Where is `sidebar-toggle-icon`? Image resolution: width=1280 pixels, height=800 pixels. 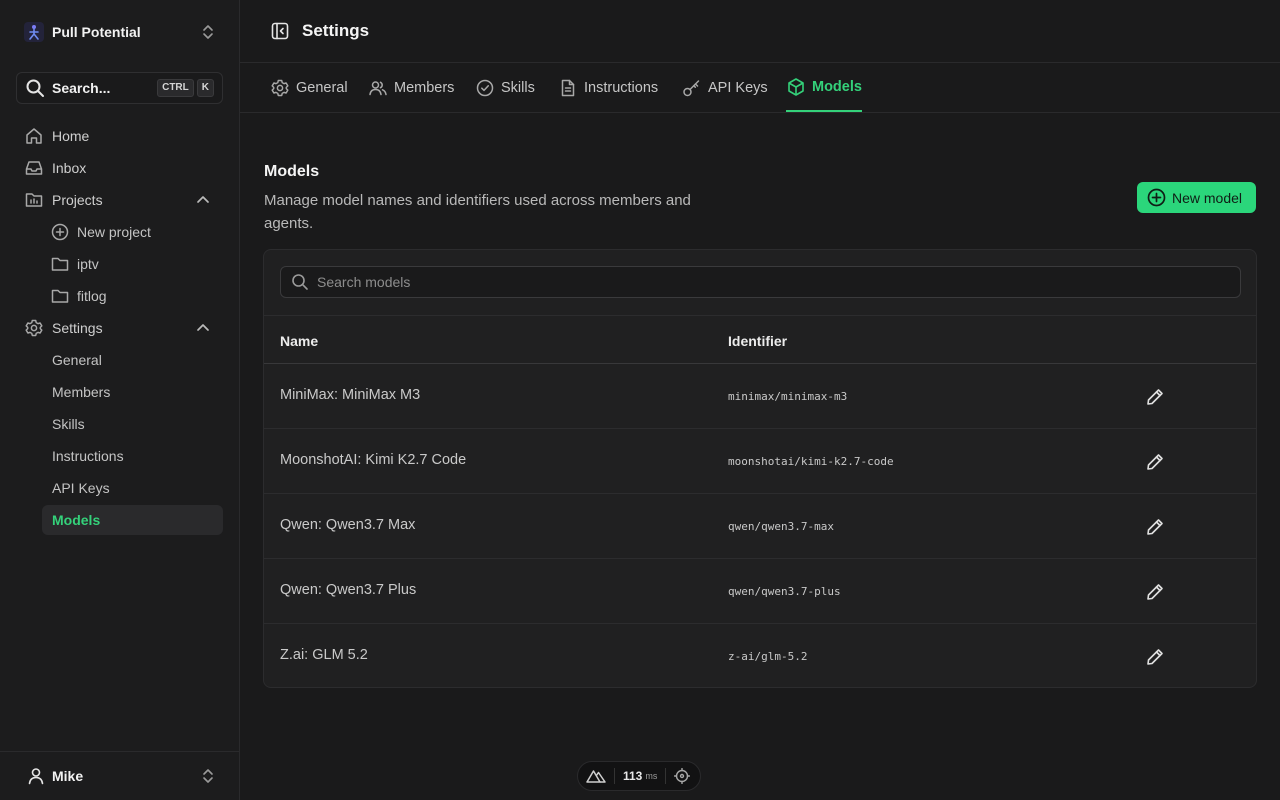
sidebar-toggle-icon is located at coordinates (280, 31).